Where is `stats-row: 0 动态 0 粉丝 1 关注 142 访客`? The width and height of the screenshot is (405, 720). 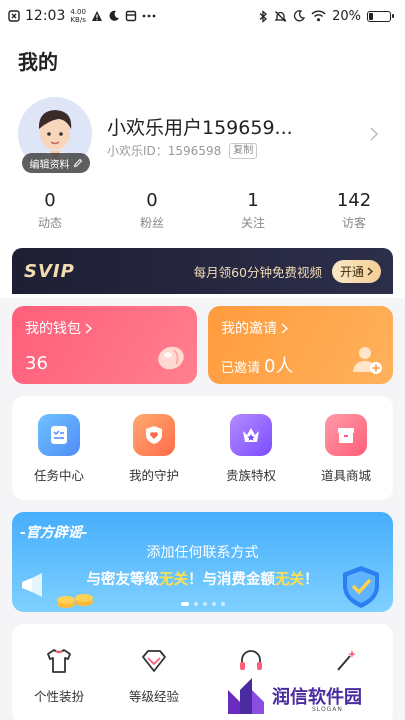 stats-row: 0 动态 0 粉丝 1 关注 142 访客 is located at coordinates (202, 213).